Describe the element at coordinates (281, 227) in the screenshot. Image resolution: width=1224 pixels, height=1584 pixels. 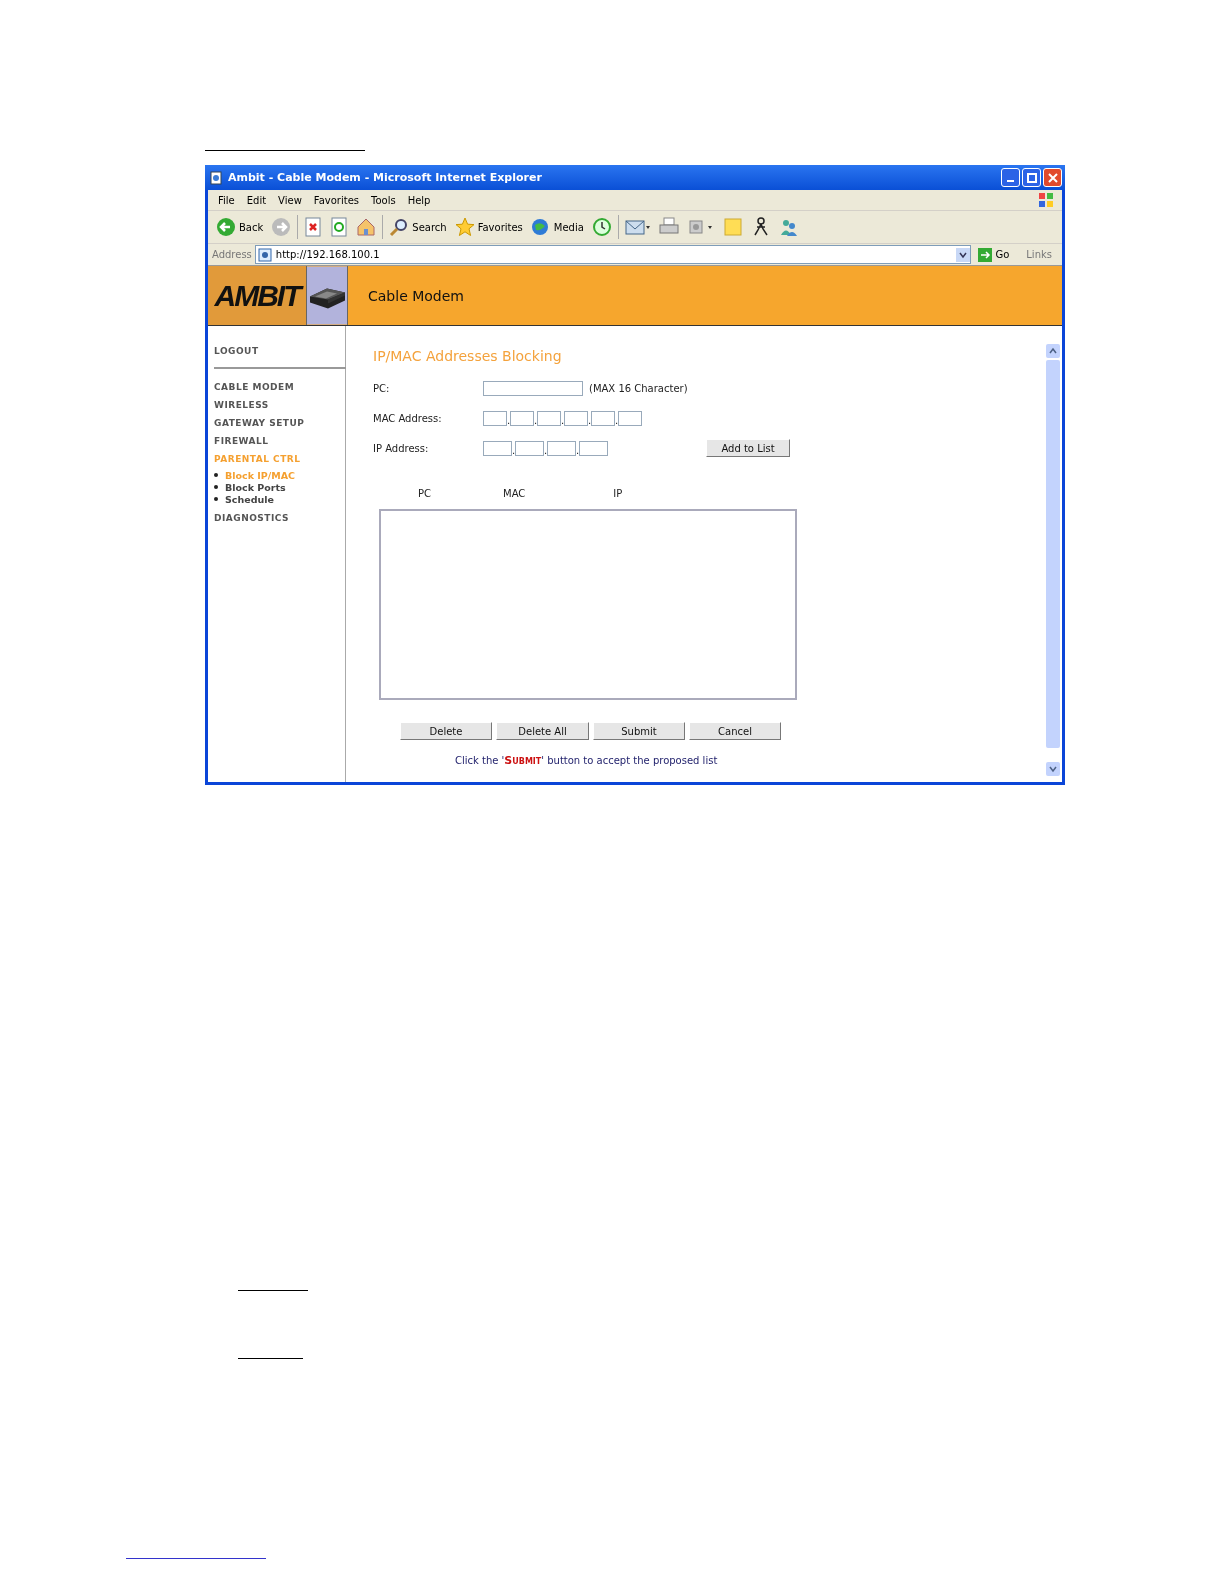
I see `forward-icon` at that location.